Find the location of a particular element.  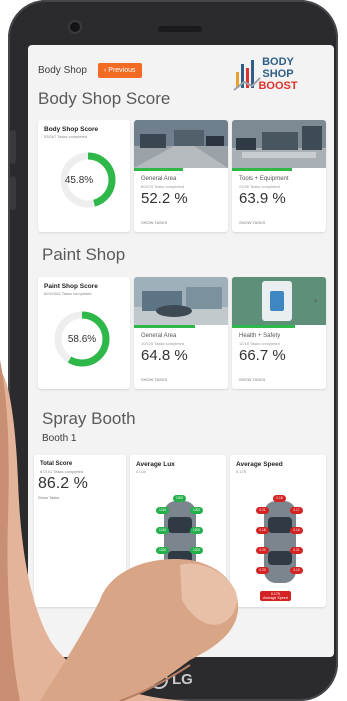

health-safety-progress is located at coordinates (263, 326).